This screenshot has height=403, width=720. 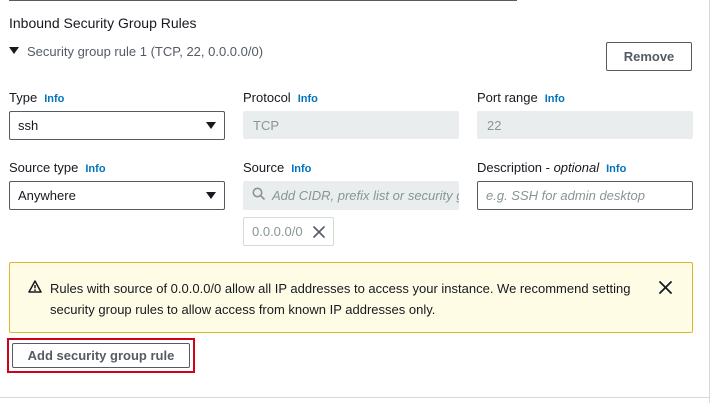 What do you see at coordinates (351, 125) in the screenshot?
I see `protocol-field: TCP` at bounding box center [351, 125].